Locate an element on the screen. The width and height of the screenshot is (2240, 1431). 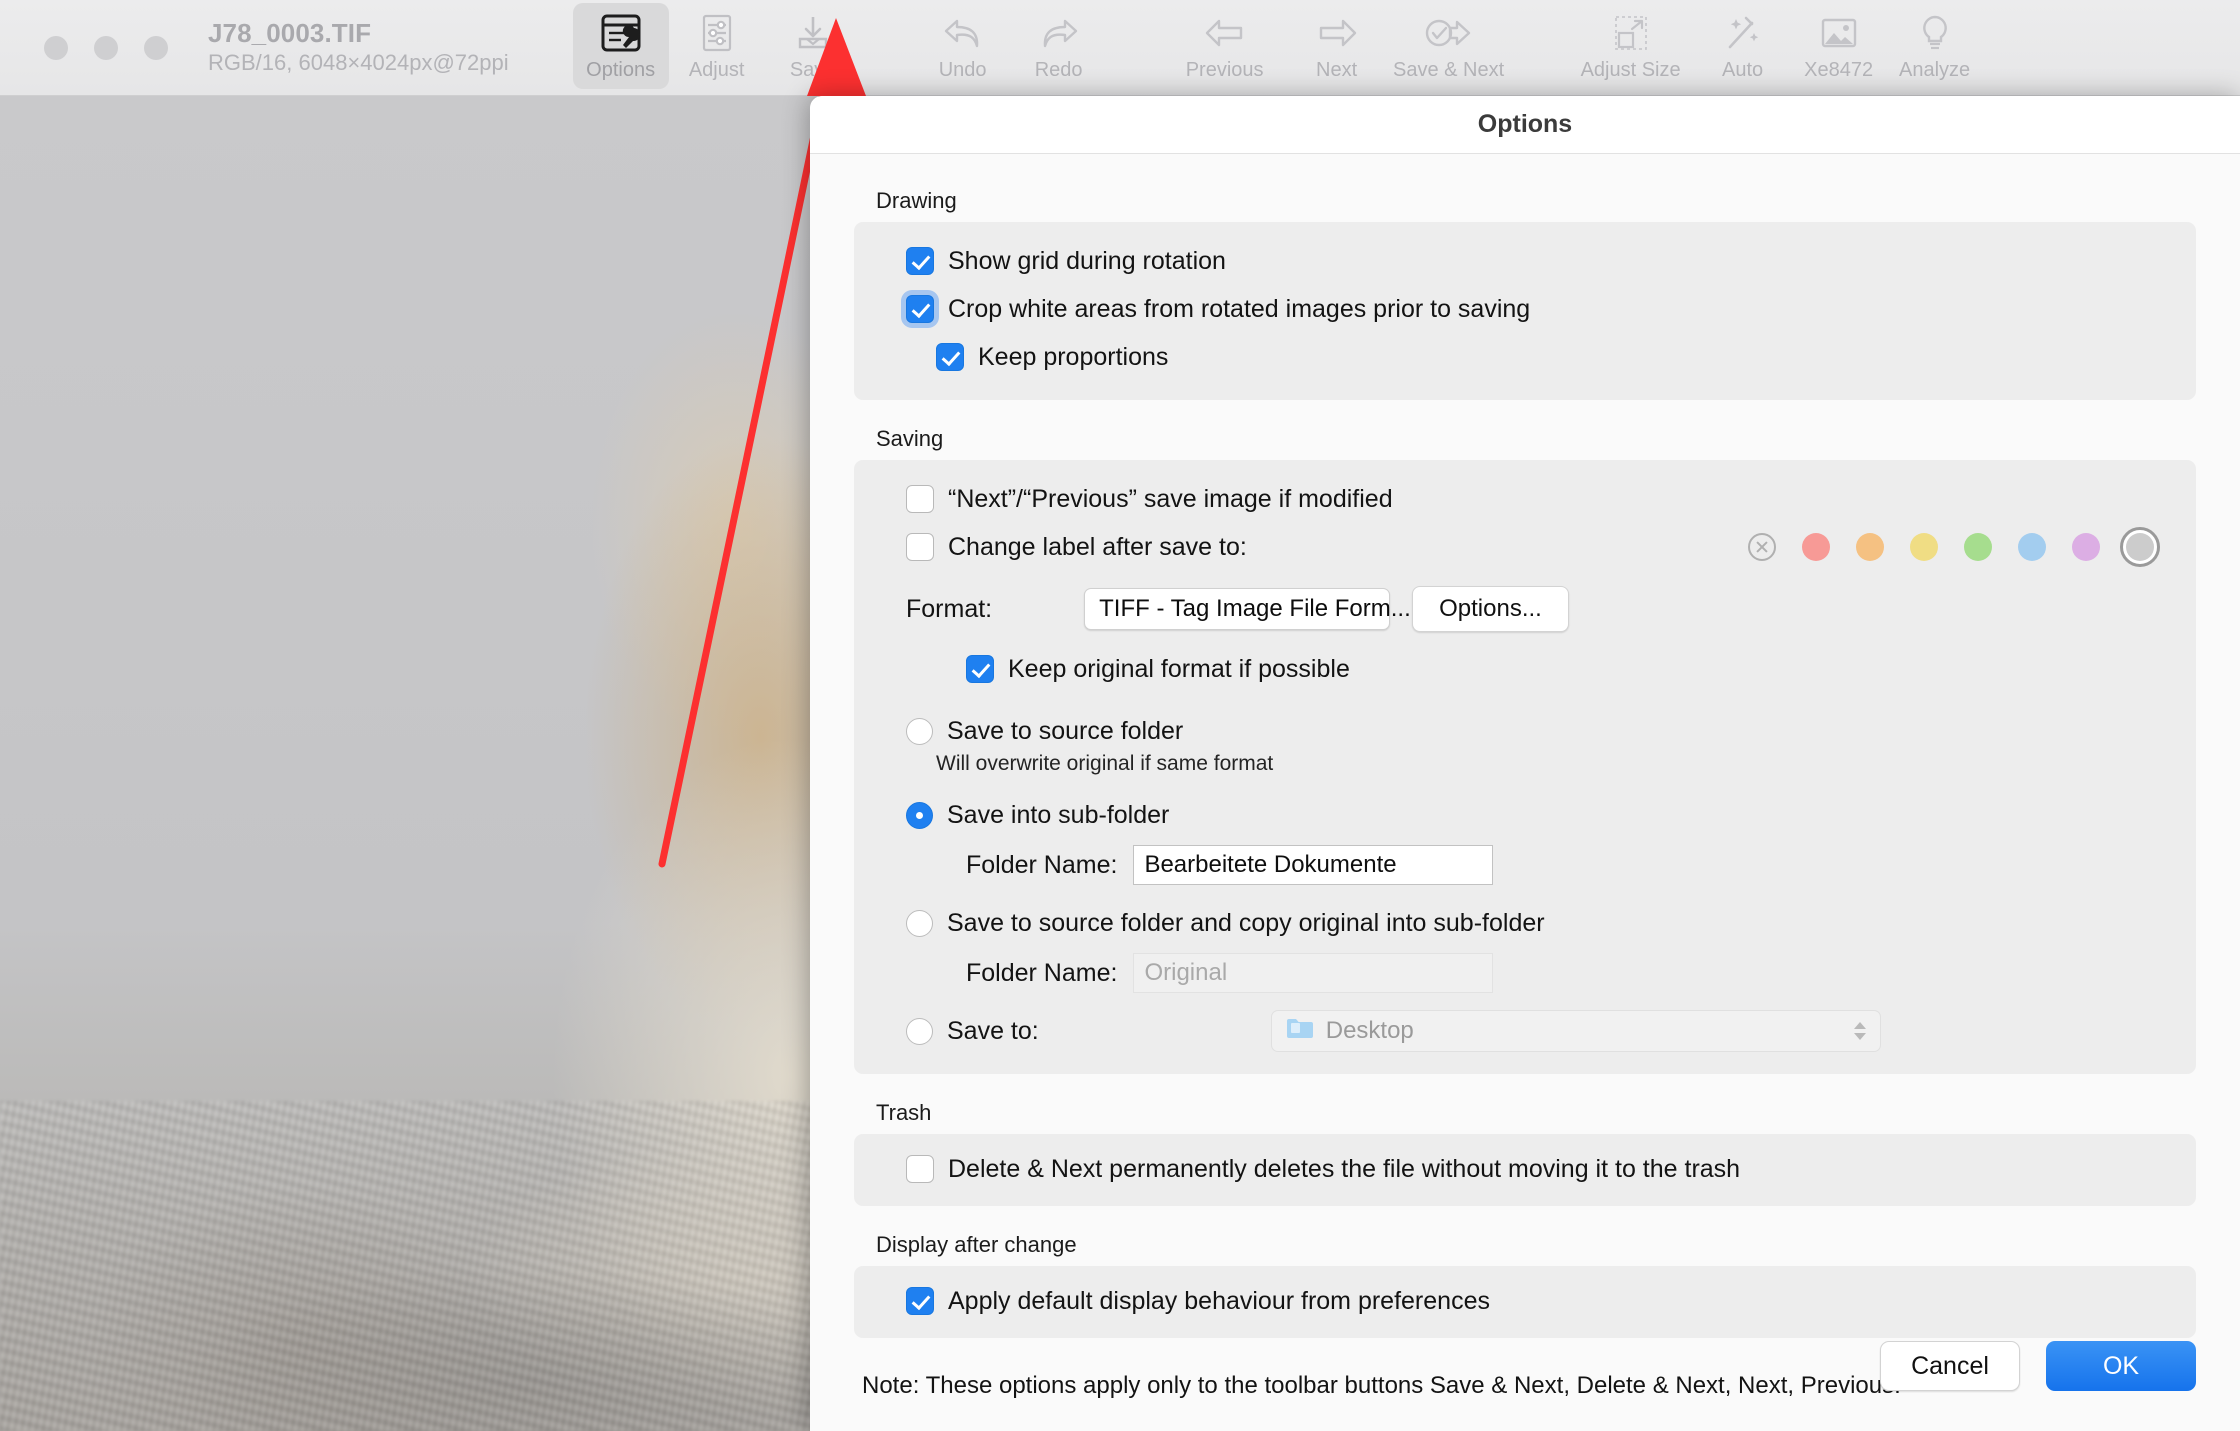
checkbox-row-change-label: Change label after save to: is located at coordinates (1539, 547).